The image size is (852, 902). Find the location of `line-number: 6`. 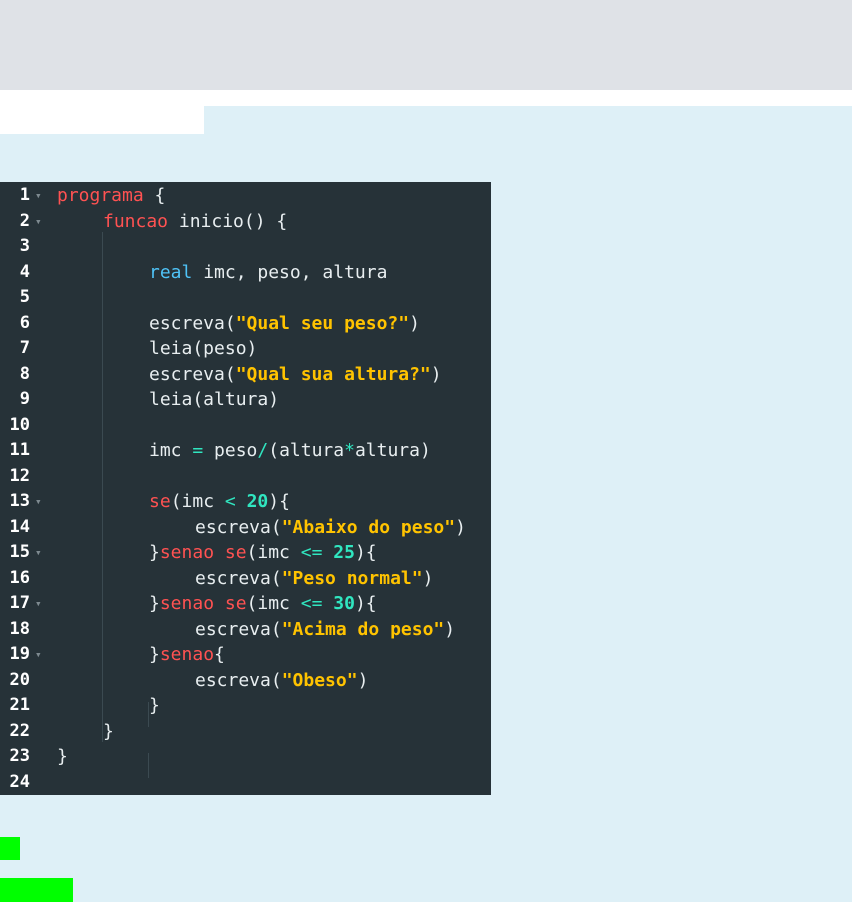

line-number: 6 is located at coordinates (24, 322).